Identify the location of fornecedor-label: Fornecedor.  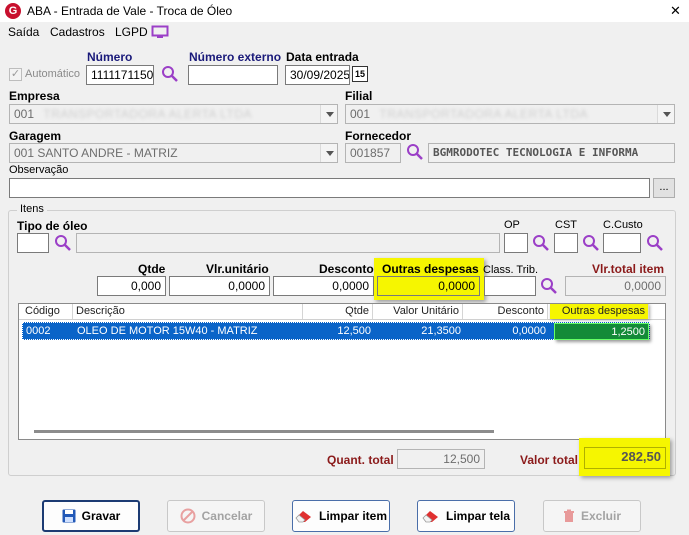
(378, 136).